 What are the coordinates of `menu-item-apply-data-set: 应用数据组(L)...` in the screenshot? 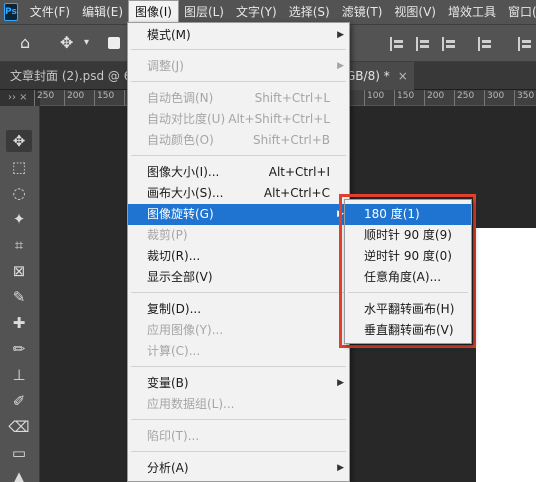 It's located at (238, 404).